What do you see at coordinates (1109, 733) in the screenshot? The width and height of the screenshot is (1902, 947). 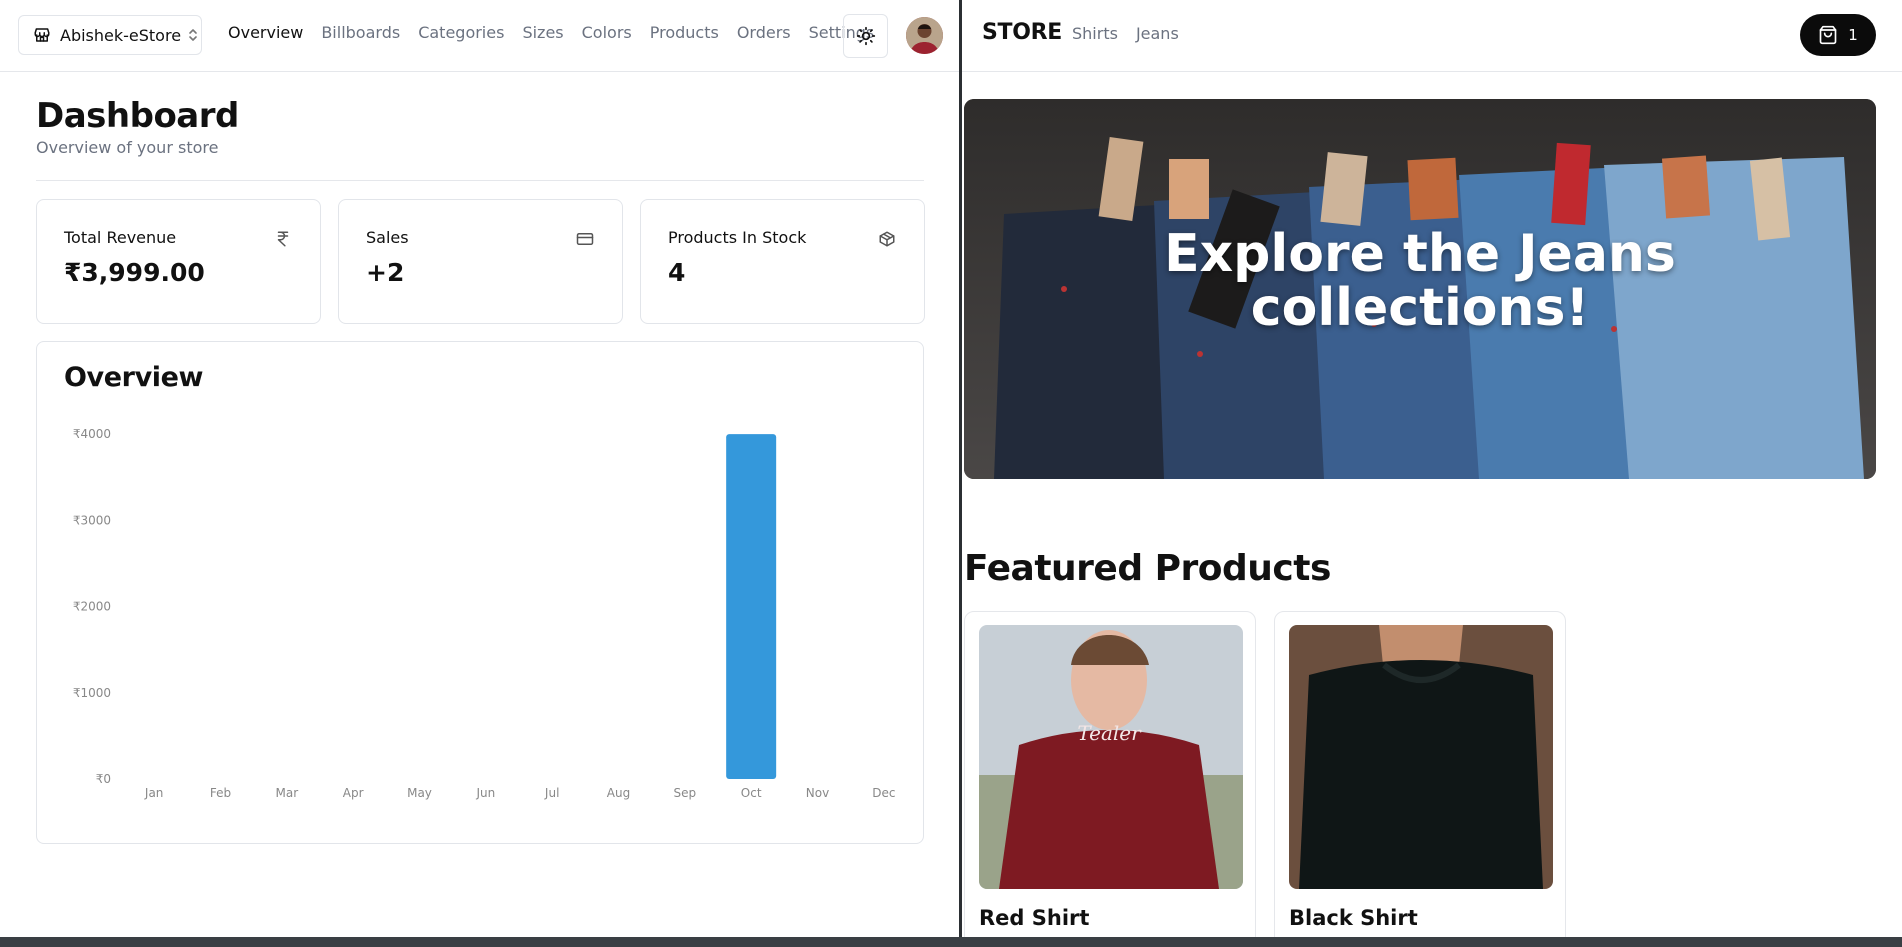 I see `svg-text: Tealer` at bounding box center [1109, 733].